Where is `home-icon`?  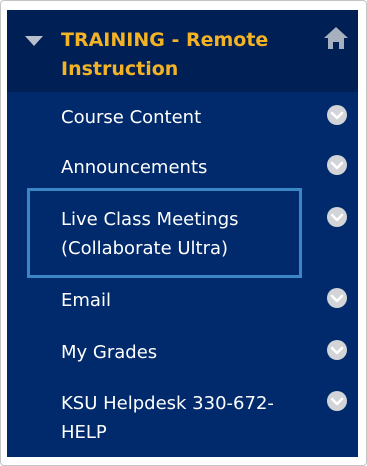
home-icon is located at coordinates (336, 38).